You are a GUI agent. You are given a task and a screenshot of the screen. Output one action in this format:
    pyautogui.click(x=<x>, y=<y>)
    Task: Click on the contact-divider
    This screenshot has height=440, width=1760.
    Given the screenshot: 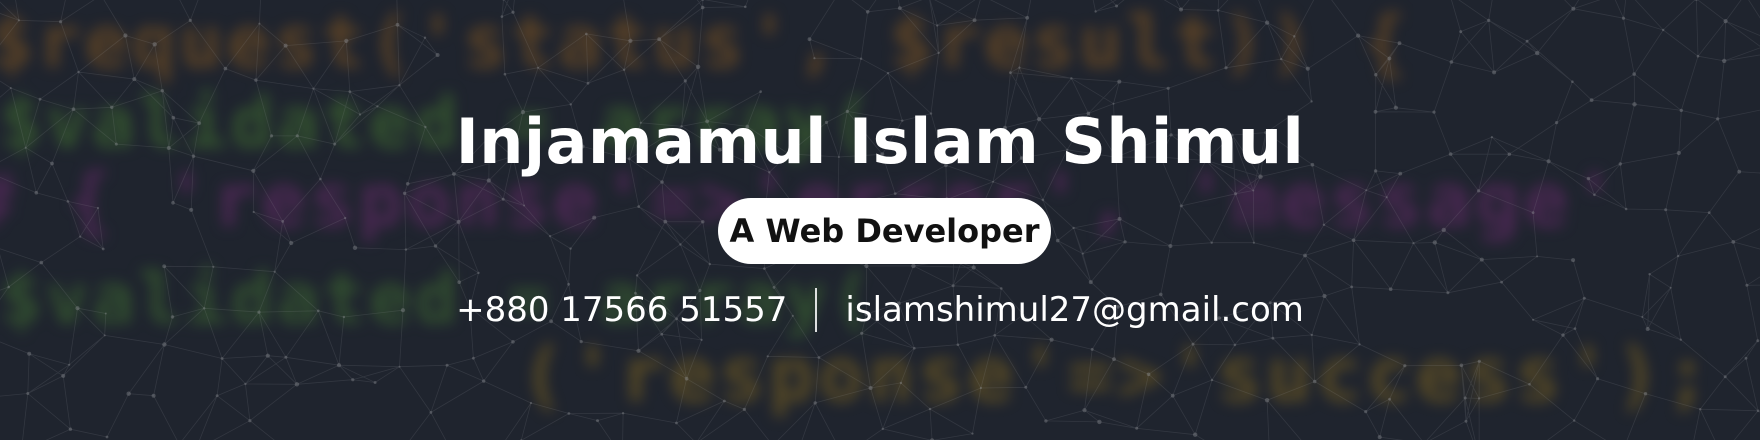 What is the action you would take?
    pyautogui.click(x=816, y=310)
    